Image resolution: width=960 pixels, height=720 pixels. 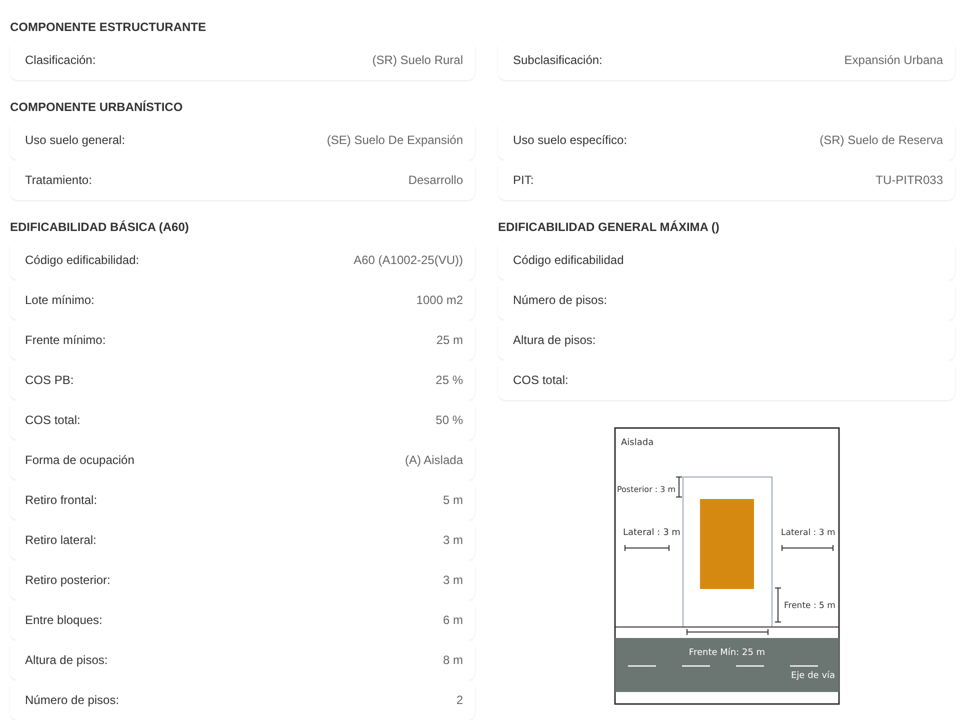 I want to click on dimension-label: Frente : 5 m, so click(x=809, y=606).